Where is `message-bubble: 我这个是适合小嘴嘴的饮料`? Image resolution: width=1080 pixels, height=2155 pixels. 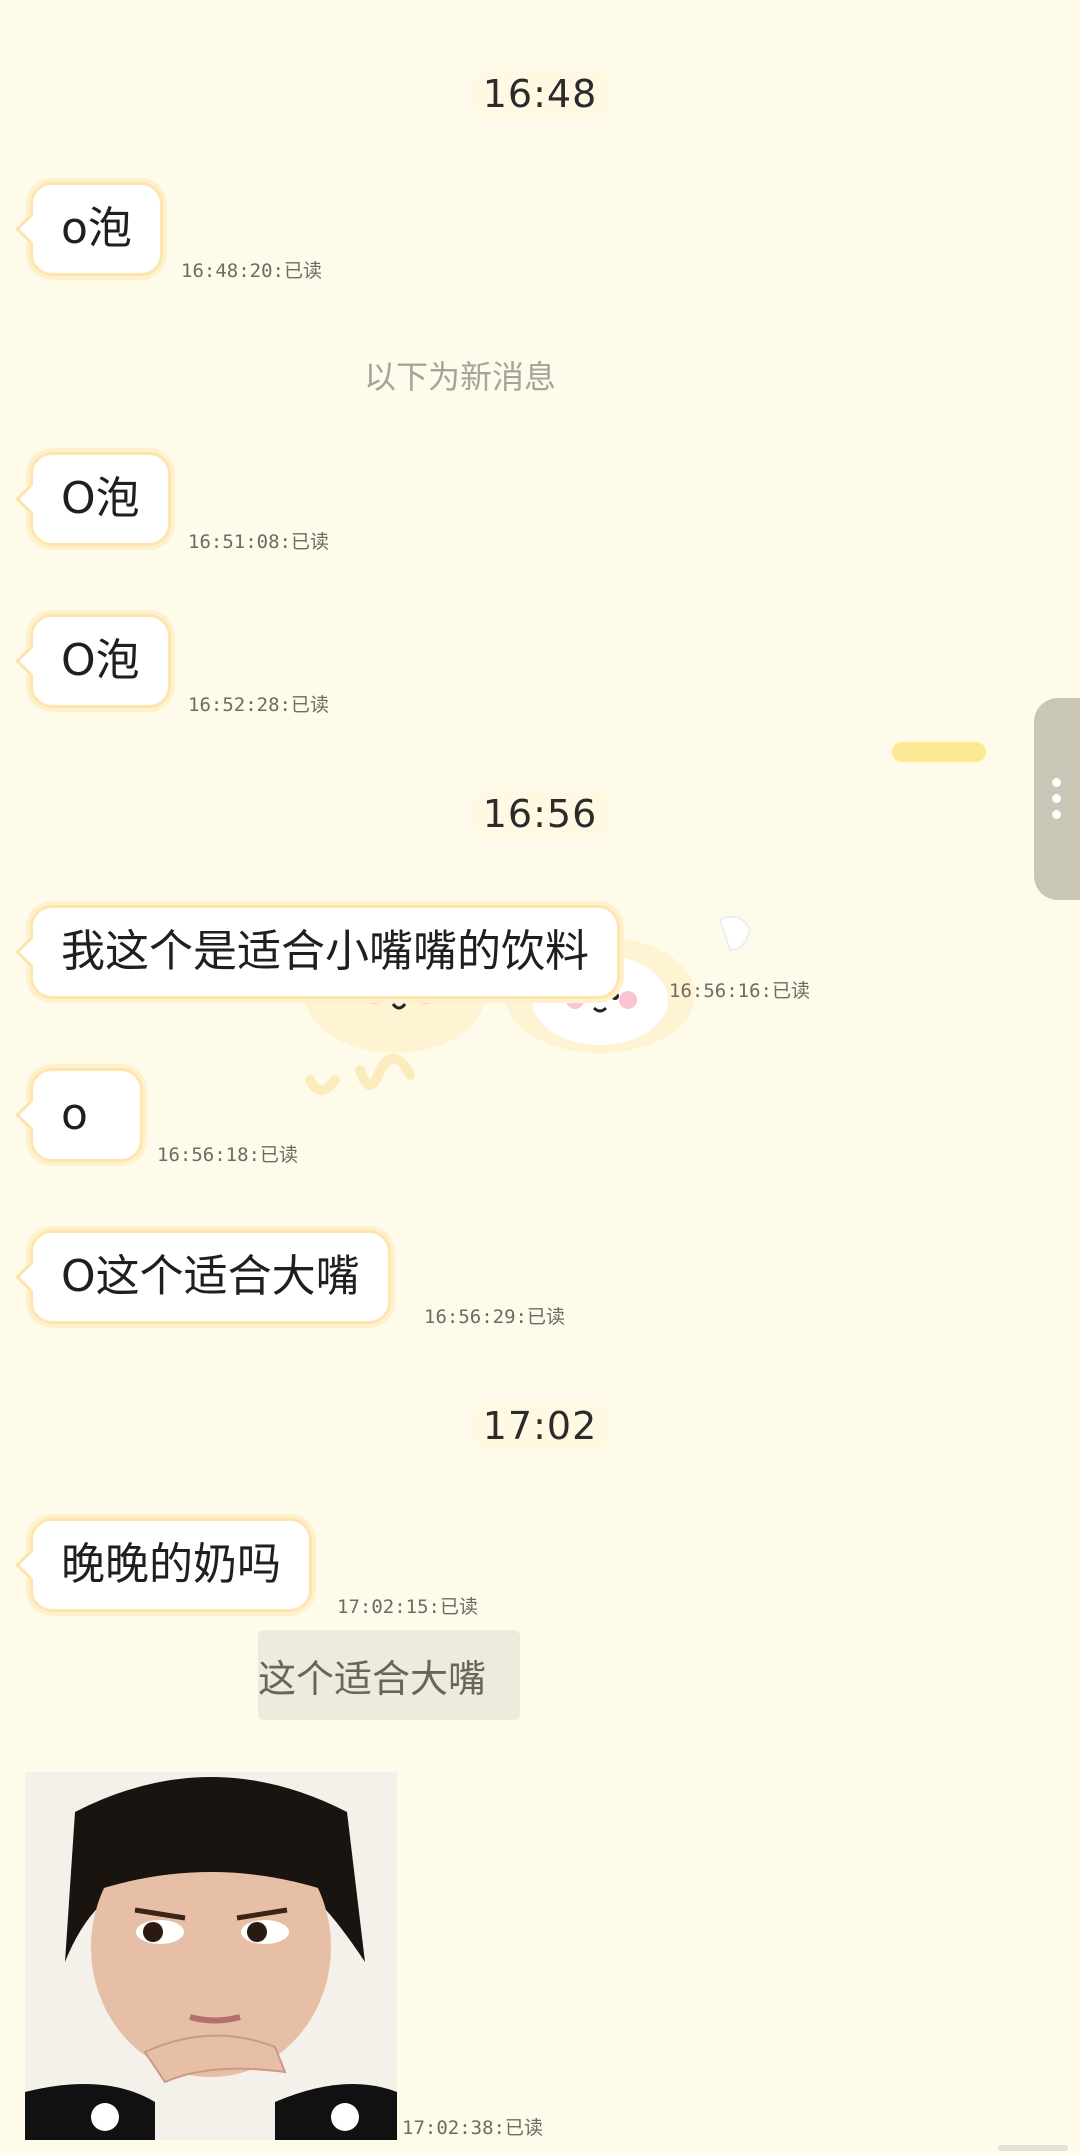
message-bubble: 我这个是适合小嘴嘴的饮料 is located at coordinates (325, 952).